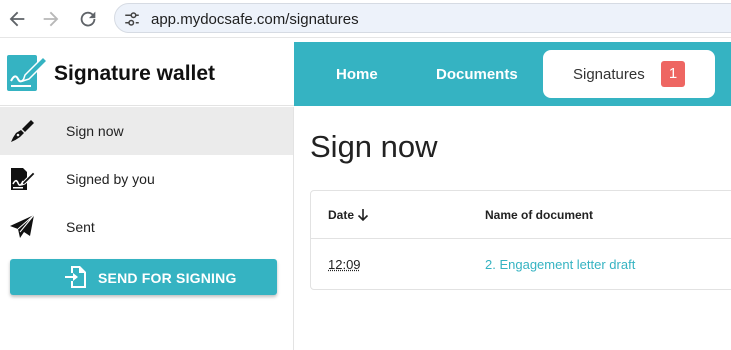 The width and height of the screenshot is (731, 350). I want to click on url-text: app.mydocsafe.com/signatures, so click(255, 19).